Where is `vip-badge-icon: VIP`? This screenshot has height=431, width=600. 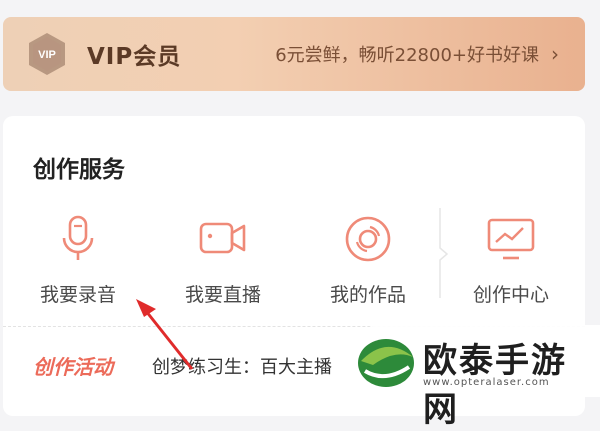
vip-badge-icon: VIP is located at coordinates (47, 54).